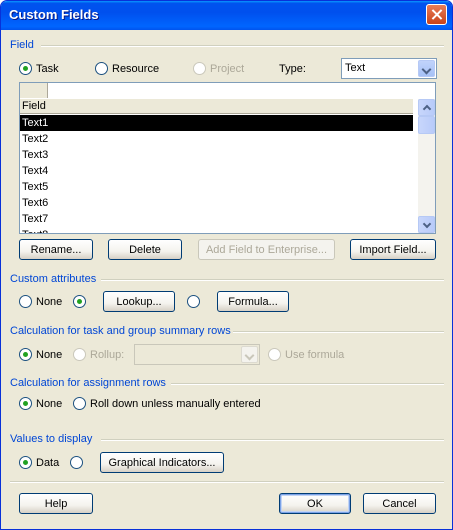 This screenshot has height=530, width=453. What do you see at coordinates (274, 354) in the screenshot?
I see `use-formula-radio-icon` at bounding box center [274, 354].